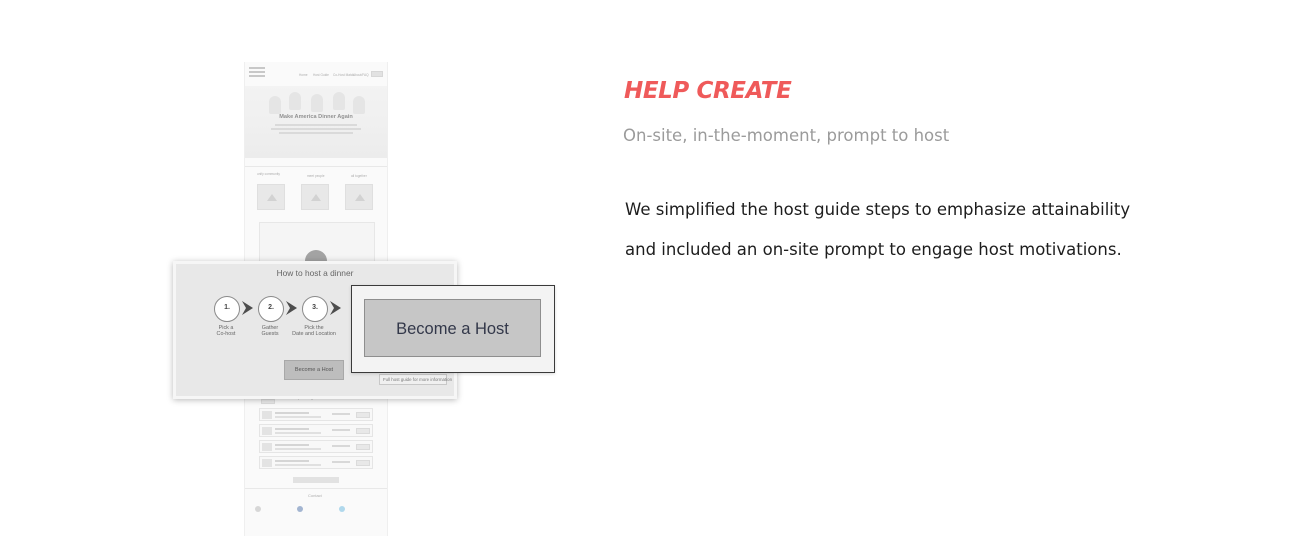 The image size is (1300, 540). Describe the element at coordinates (316, 122) in the screenshot. I see `wf-hero-image` at that location.